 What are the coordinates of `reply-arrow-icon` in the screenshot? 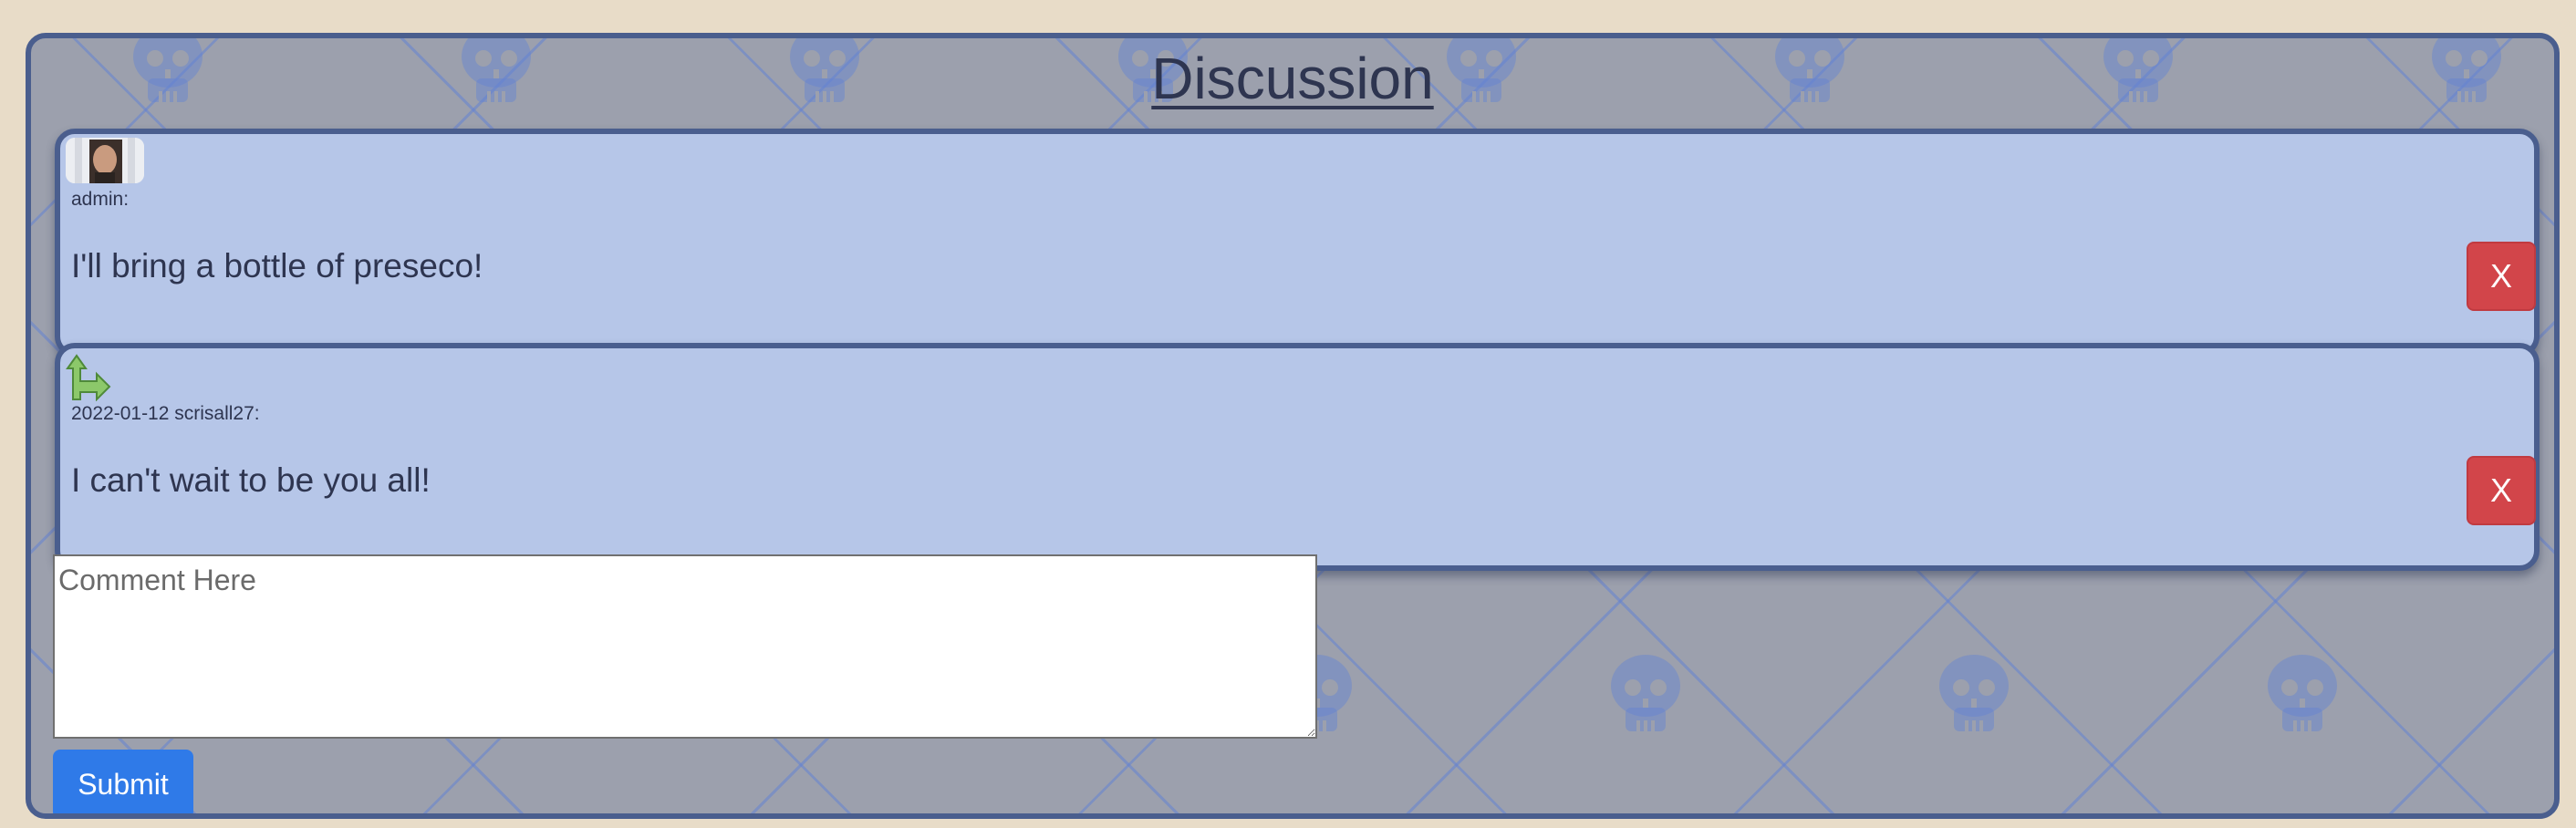 It's located at (88, 377).